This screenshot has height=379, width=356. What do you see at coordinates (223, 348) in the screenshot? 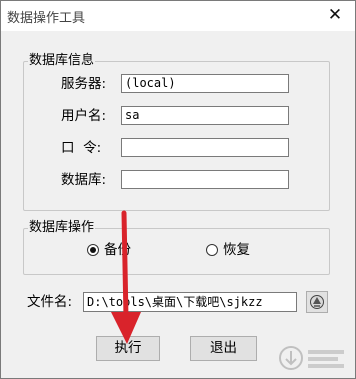
I see `exit-button: 退出` at bounding box center [223, 348].